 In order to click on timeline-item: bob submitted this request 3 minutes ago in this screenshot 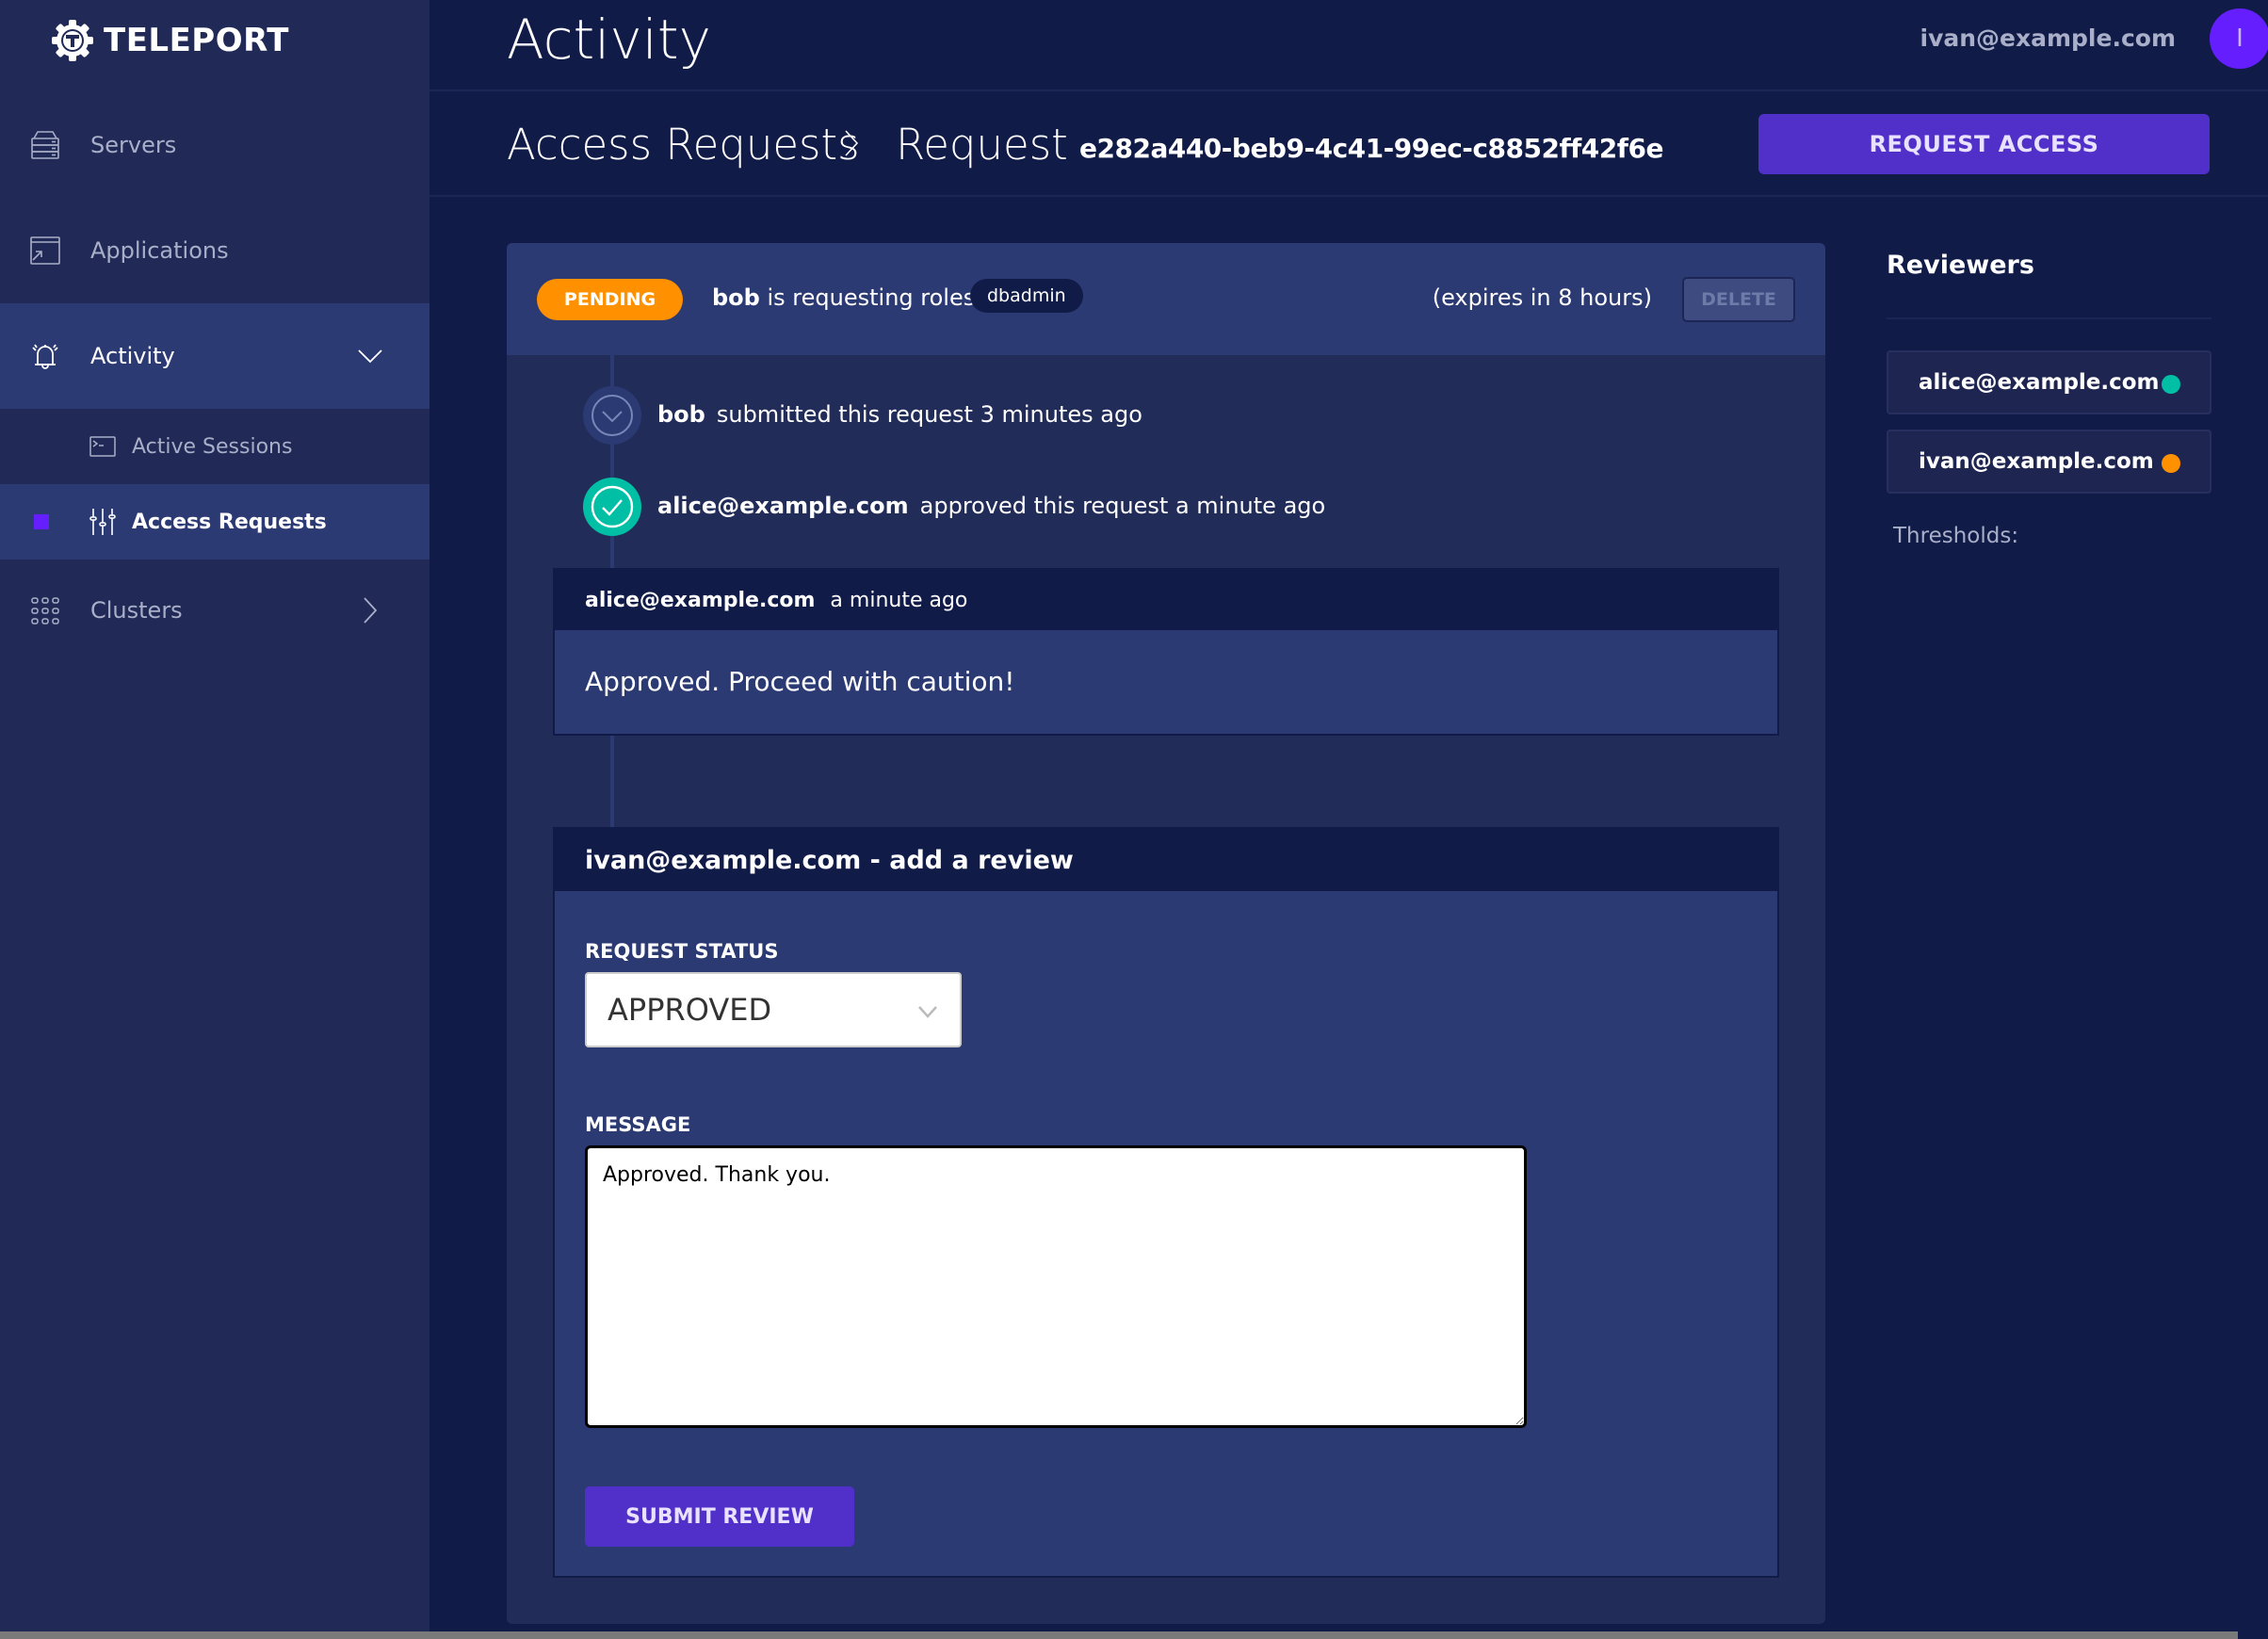, I will do `click(899, 414)`.